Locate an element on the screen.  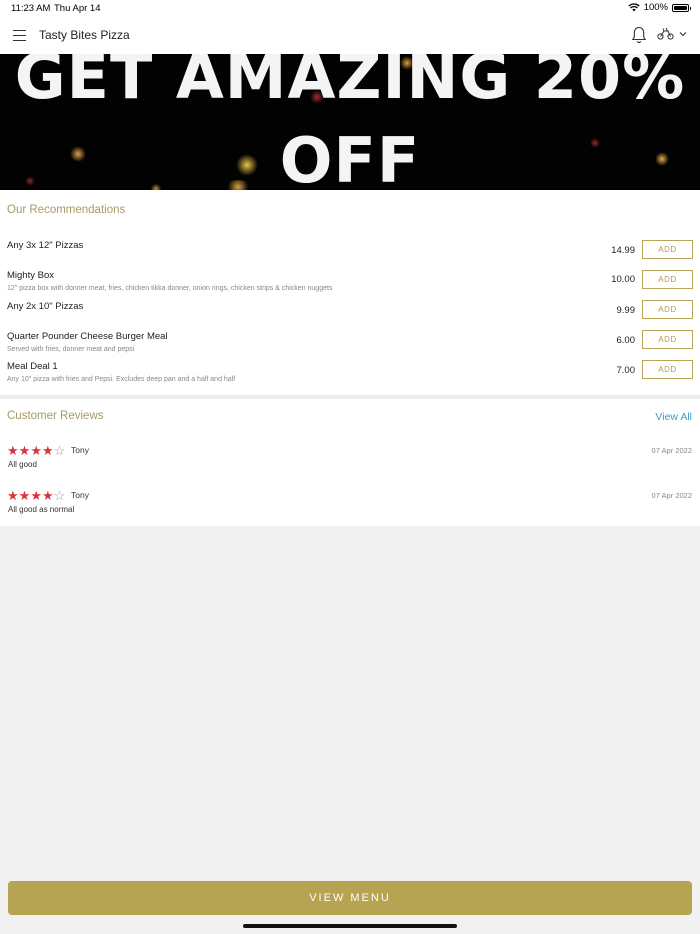
delivery-selector is located at coordinates (672, 33).